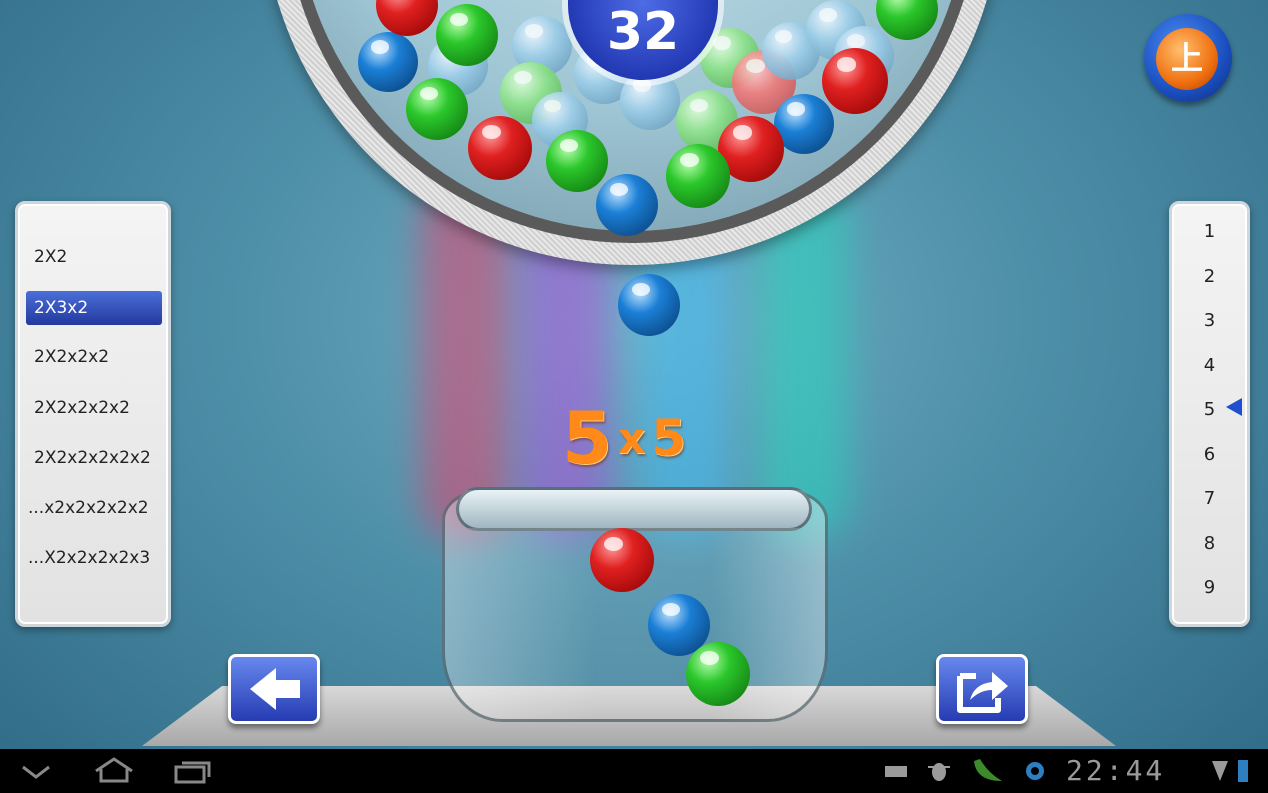  What do you see at coordinates (94, 308) in the screenshot?
I see `formula-item-selected: 2X3x2` at bounding box center [94, 308].